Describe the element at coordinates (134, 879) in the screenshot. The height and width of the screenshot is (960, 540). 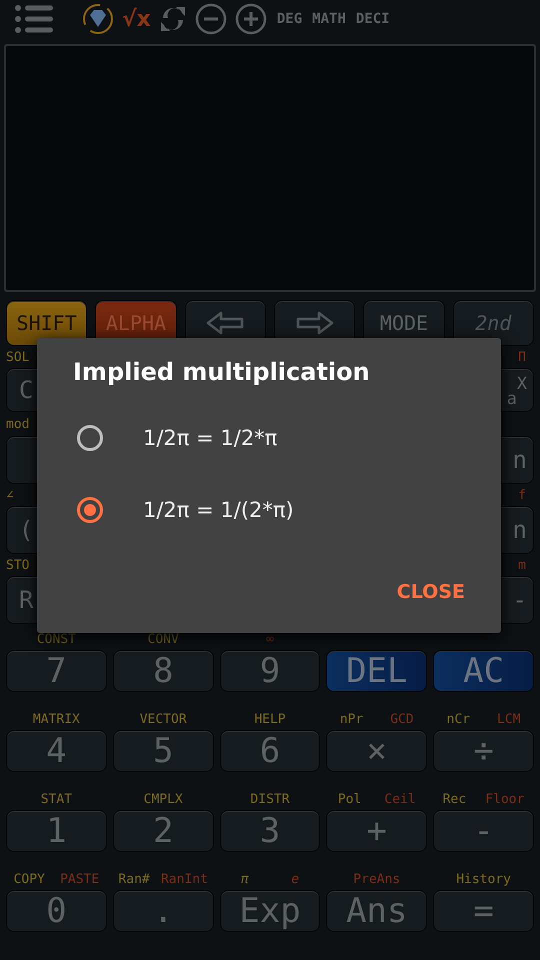
I see `shift-label: Ran#` at that location.